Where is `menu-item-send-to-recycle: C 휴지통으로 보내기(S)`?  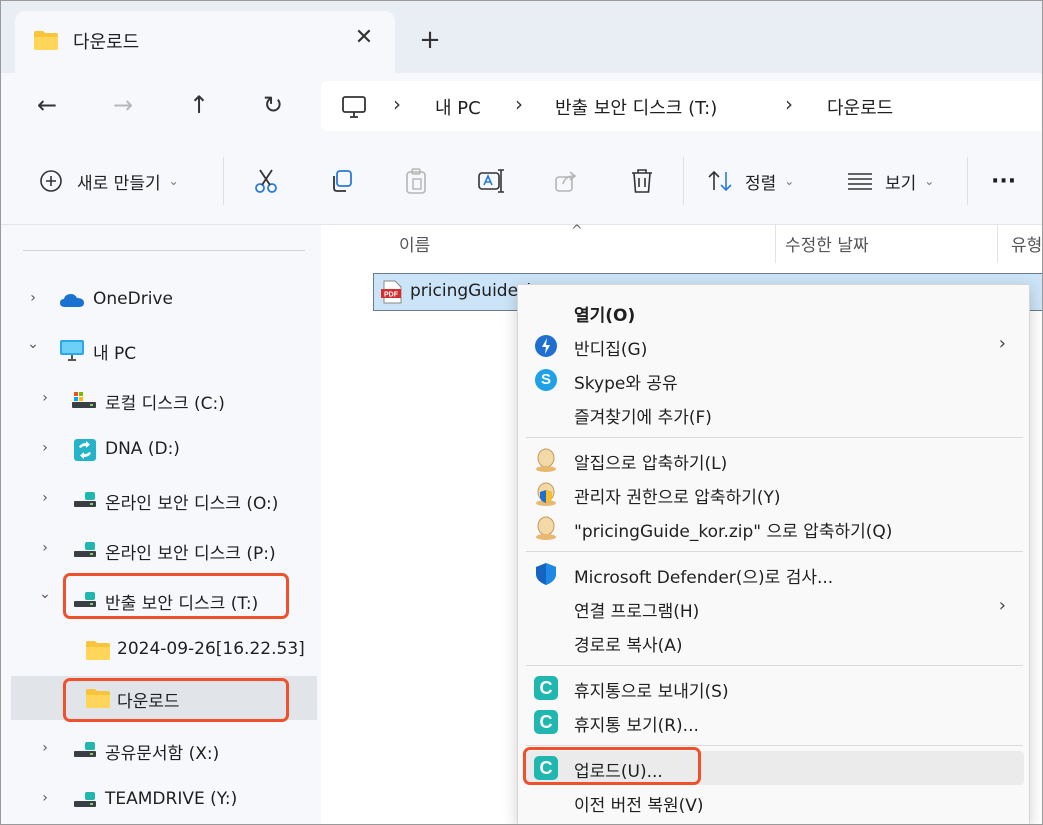 menu-item-send-to-recycle: C 휴지통으로 보내기(S) is located at coordinates (774, 688).